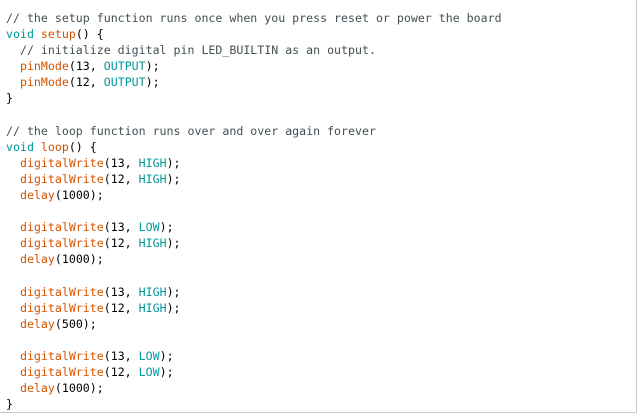 The image size is (639, 413). Describe the element at coordinates (321, 324) in the screenshot. I see `code-line: delay(500);` at that location.